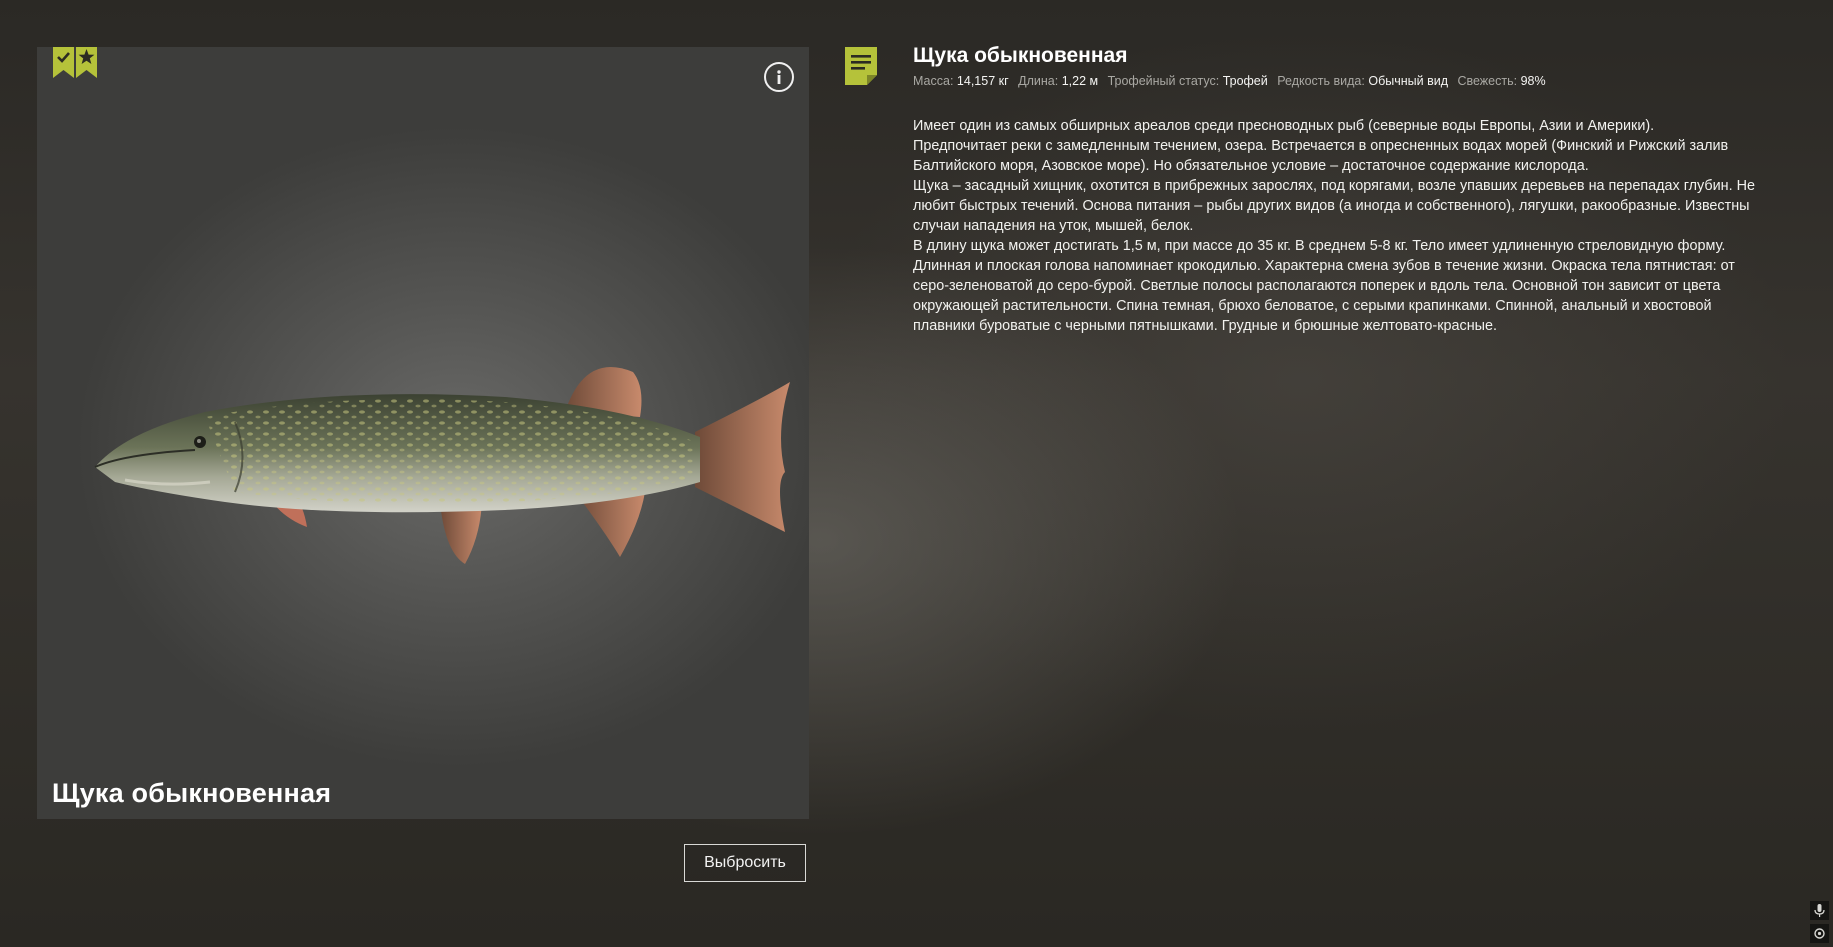  Describe the element at coordinates (933, 81) in the screenshot. I see `mass-label: Масса:` at that location.